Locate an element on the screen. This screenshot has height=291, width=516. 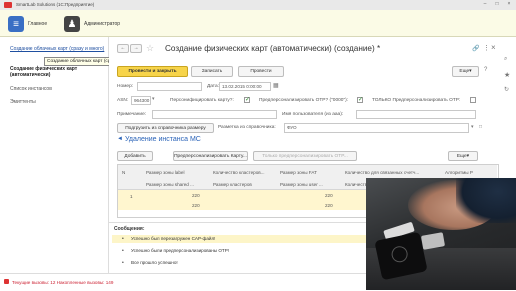
back-button: ← is located at coordinates (123, 48).